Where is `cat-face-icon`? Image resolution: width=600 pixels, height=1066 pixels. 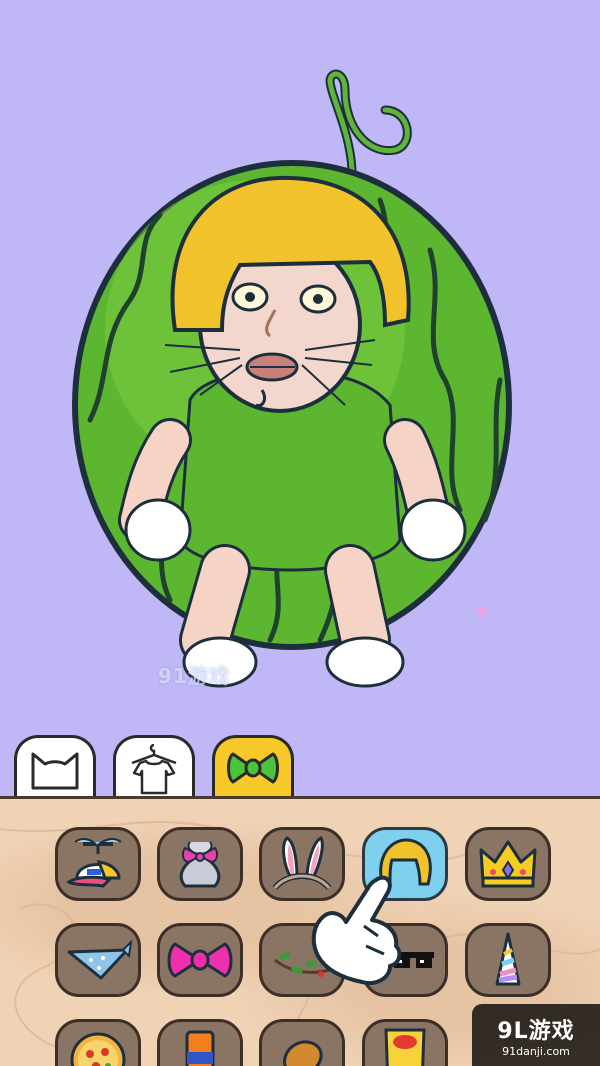
cat-face-icon is located at coordinates (55, 770).